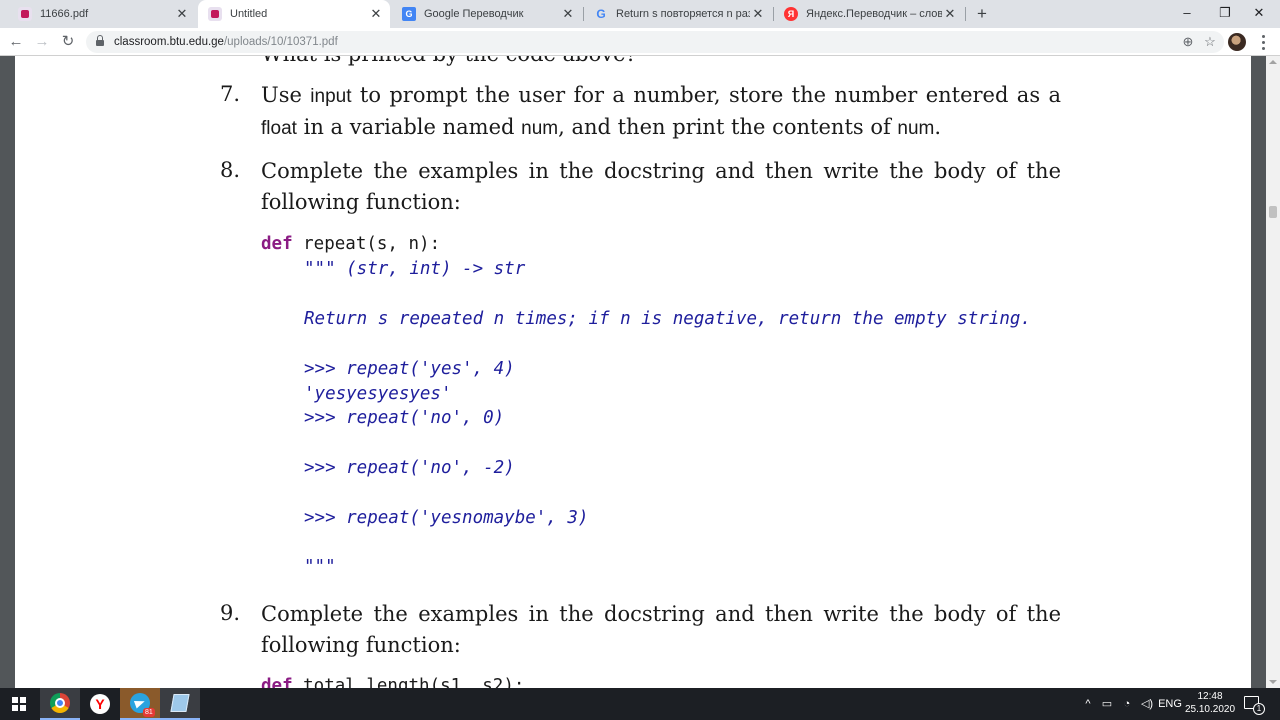  I want to click on inline-code-input: input, so click(331, 96).